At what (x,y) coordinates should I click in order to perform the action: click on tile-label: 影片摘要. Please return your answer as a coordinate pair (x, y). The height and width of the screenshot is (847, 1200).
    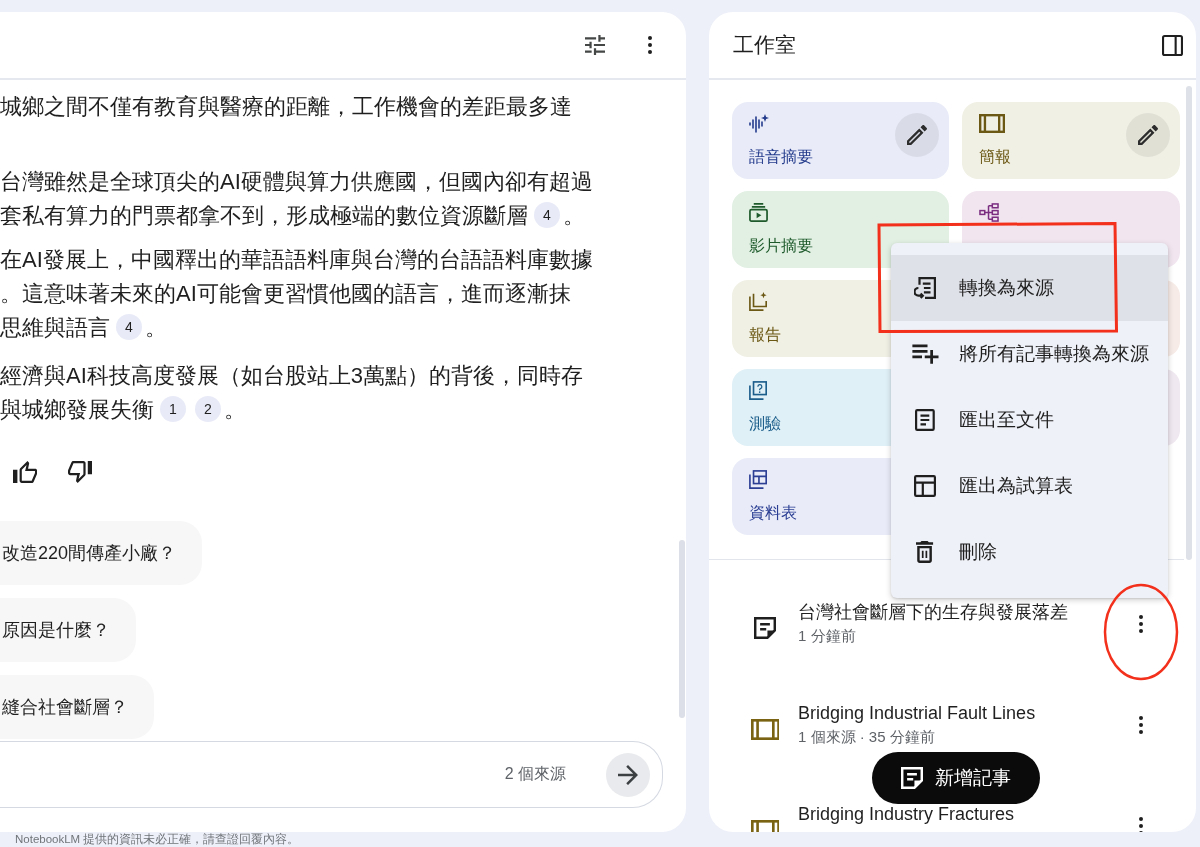
    Looking at the image, I should click on (781, 246).